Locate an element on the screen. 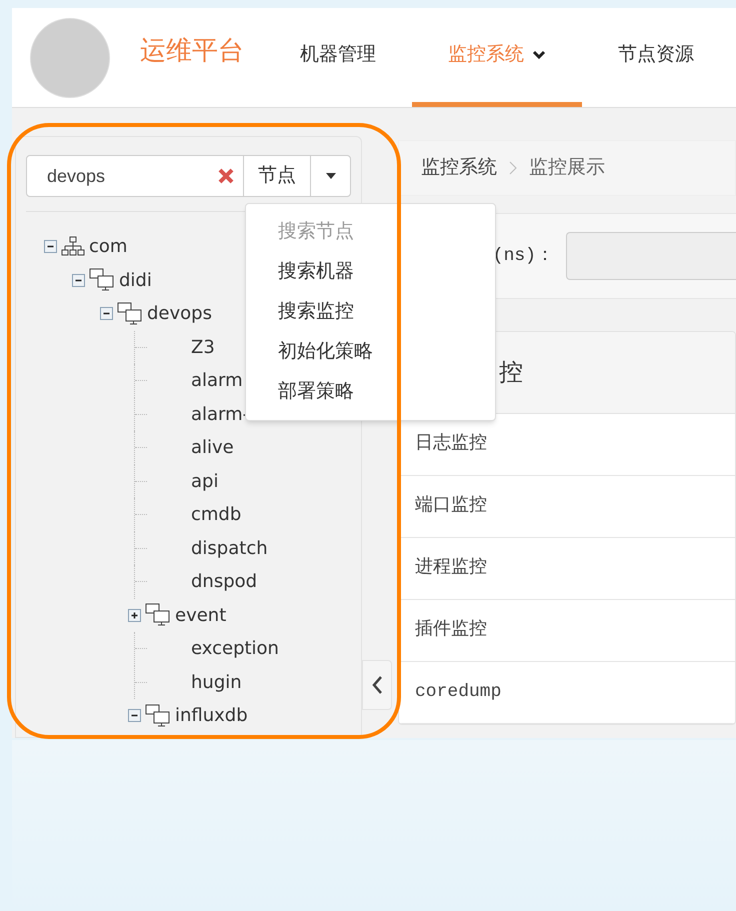 The image size is (736, 911). tree-node-label: Z3 is located at coordinates (203, 347).